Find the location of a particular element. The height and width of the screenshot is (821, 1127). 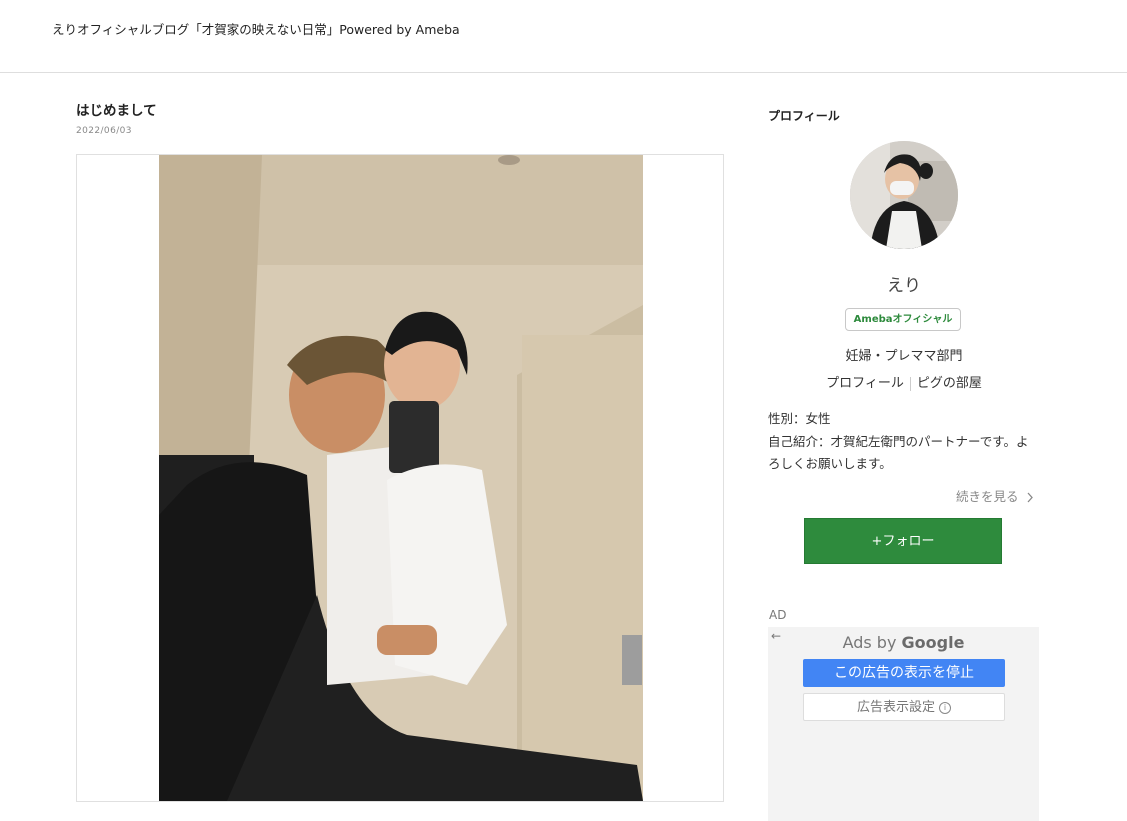

read-more-label: 続きを見る is located at coordinates (987, 496).